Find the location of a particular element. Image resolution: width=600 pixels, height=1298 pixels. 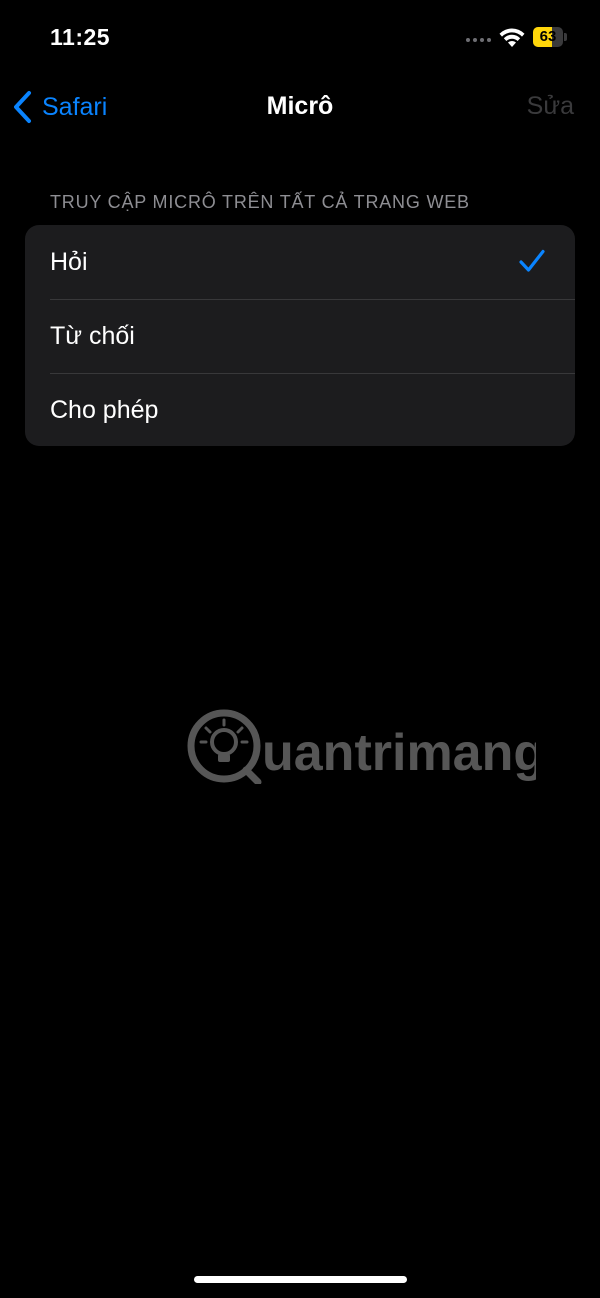

navigation-bar: Safari Micrô Sửa is located at coordinates (300, 107).